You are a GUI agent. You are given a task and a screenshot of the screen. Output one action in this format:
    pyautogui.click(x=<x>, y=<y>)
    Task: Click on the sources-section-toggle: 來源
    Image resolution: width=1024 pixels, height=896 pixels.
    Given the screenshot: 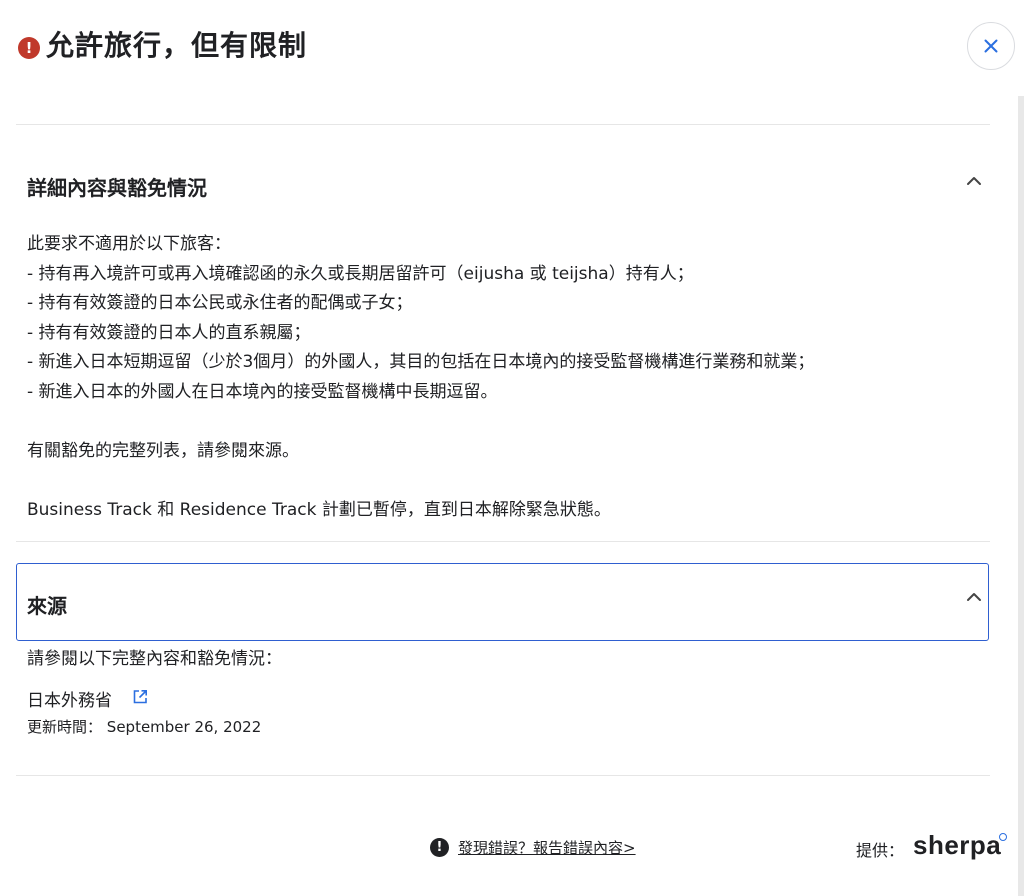 What is the action you would take?
    pyautogui.click(x=502, y=602)
    